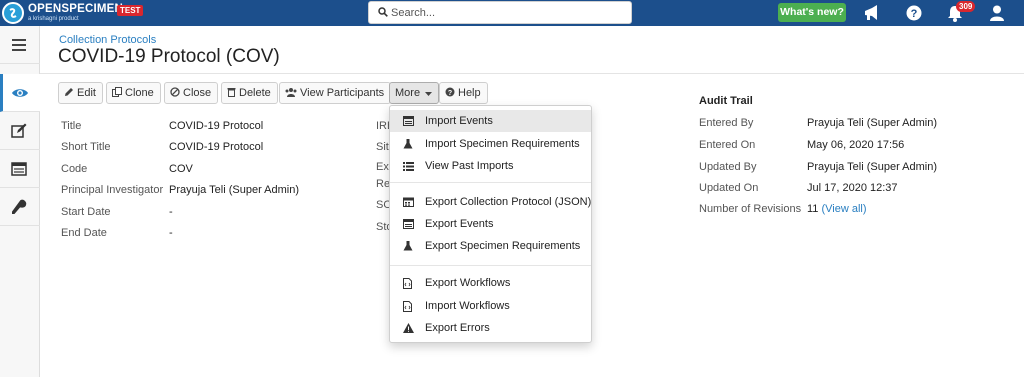 Image resolution: width=1024 pixels, height=377 pixels. Describe the element at coordinates (468, 283) in the screenshot. I see `menu-item-label: Export Workflows` at that location.